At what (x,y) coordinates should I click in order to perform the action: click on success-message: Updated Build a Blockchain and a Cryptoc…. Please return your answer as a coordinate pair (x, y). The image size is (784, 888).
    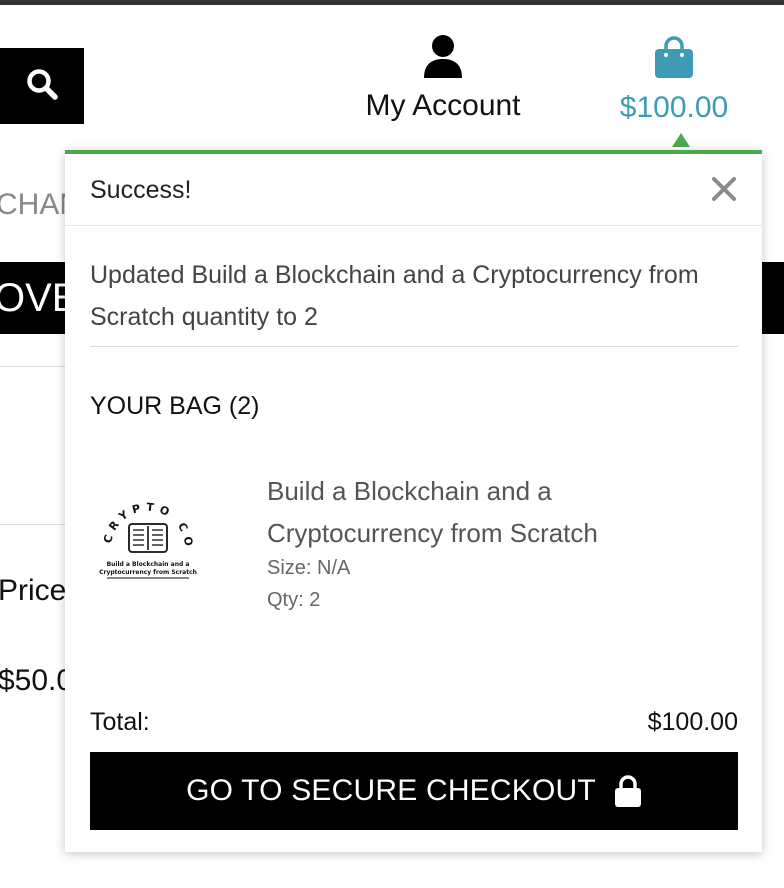
    Looking at the image, I should click on (394, 296).